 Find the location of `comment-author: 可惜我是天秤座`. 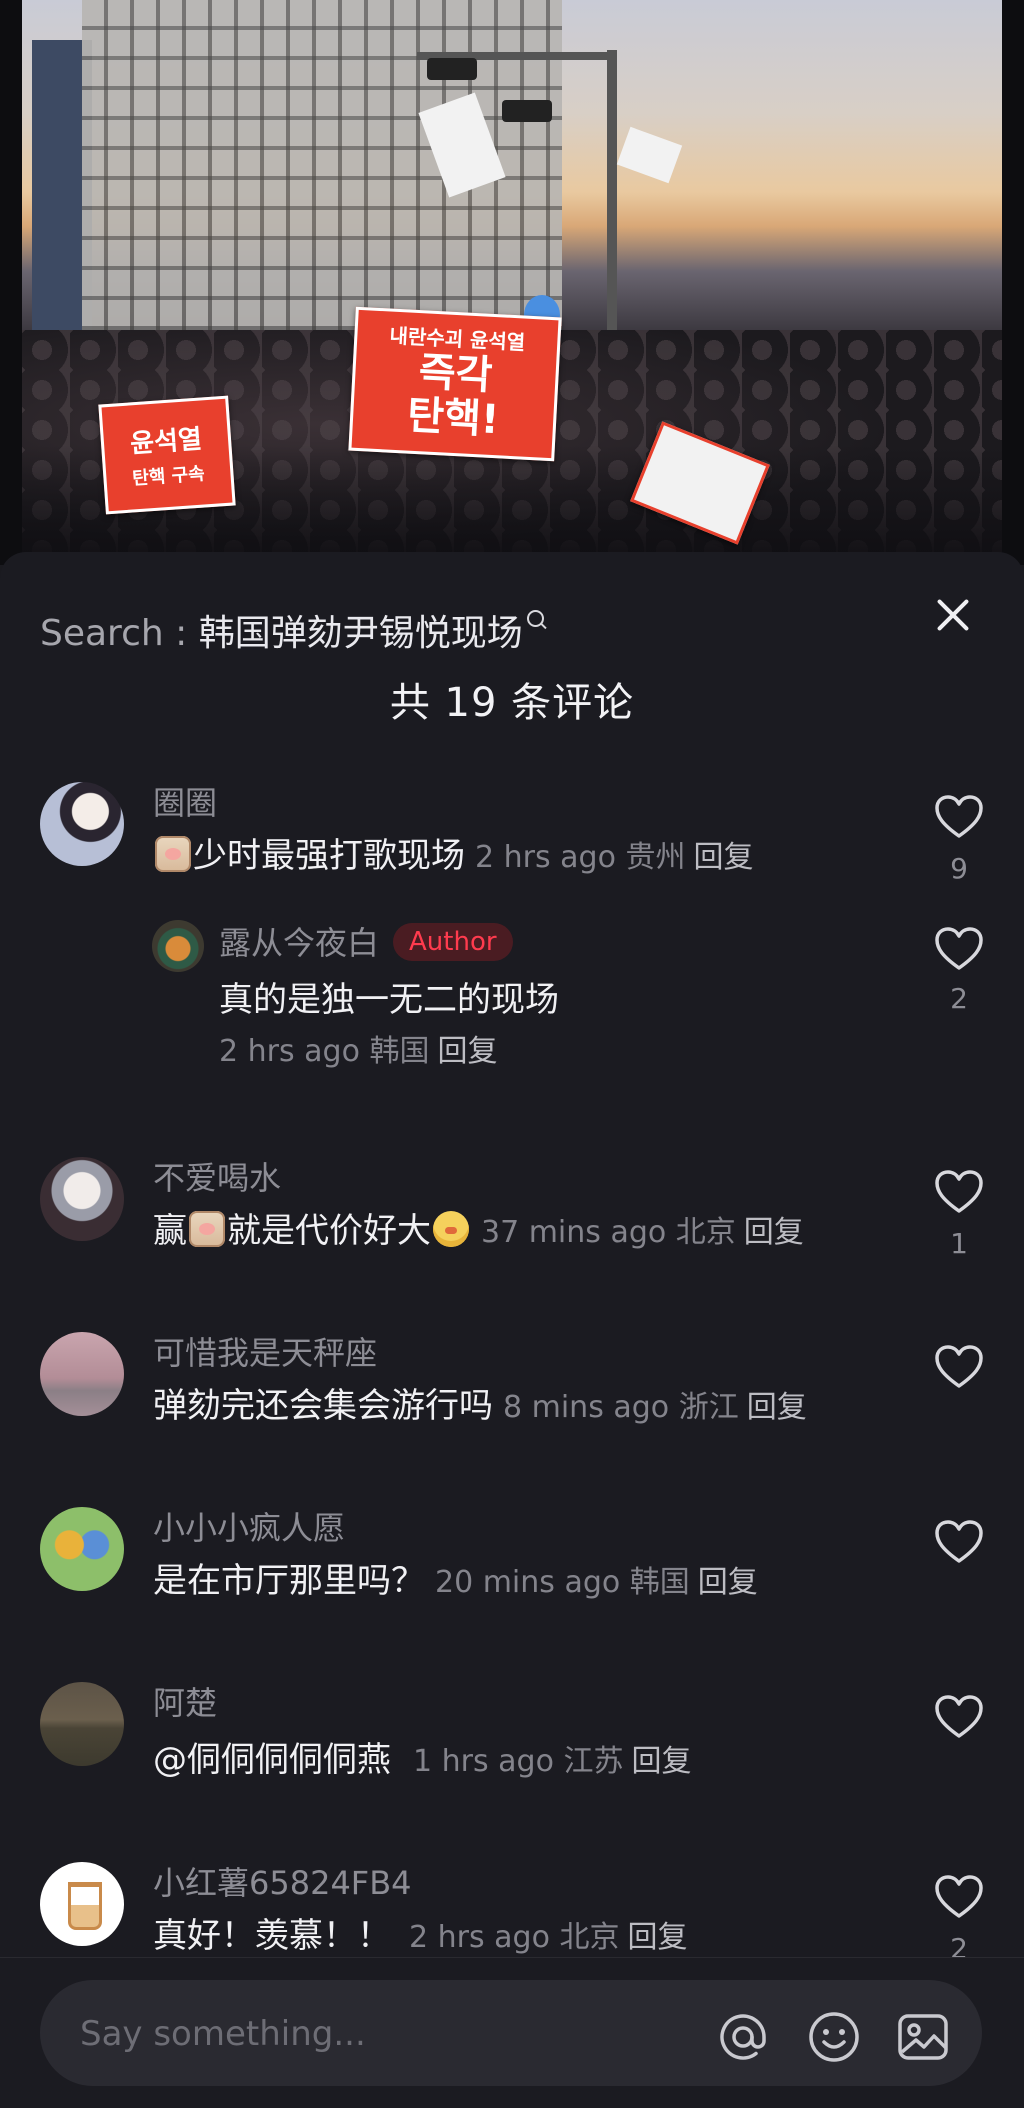

comment-author: 可惜我是天秤座 is located at coordinates (265, 1351).